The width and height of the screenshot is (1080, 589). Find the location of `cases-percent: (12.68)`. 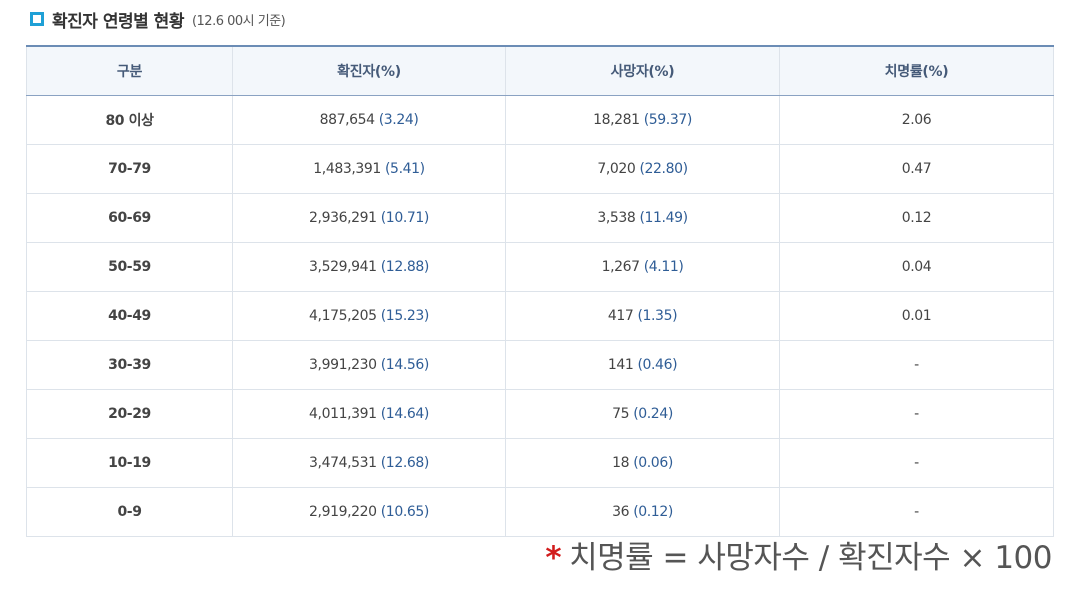

cases-percent: (12.68) is located at coordinates (405, 463).